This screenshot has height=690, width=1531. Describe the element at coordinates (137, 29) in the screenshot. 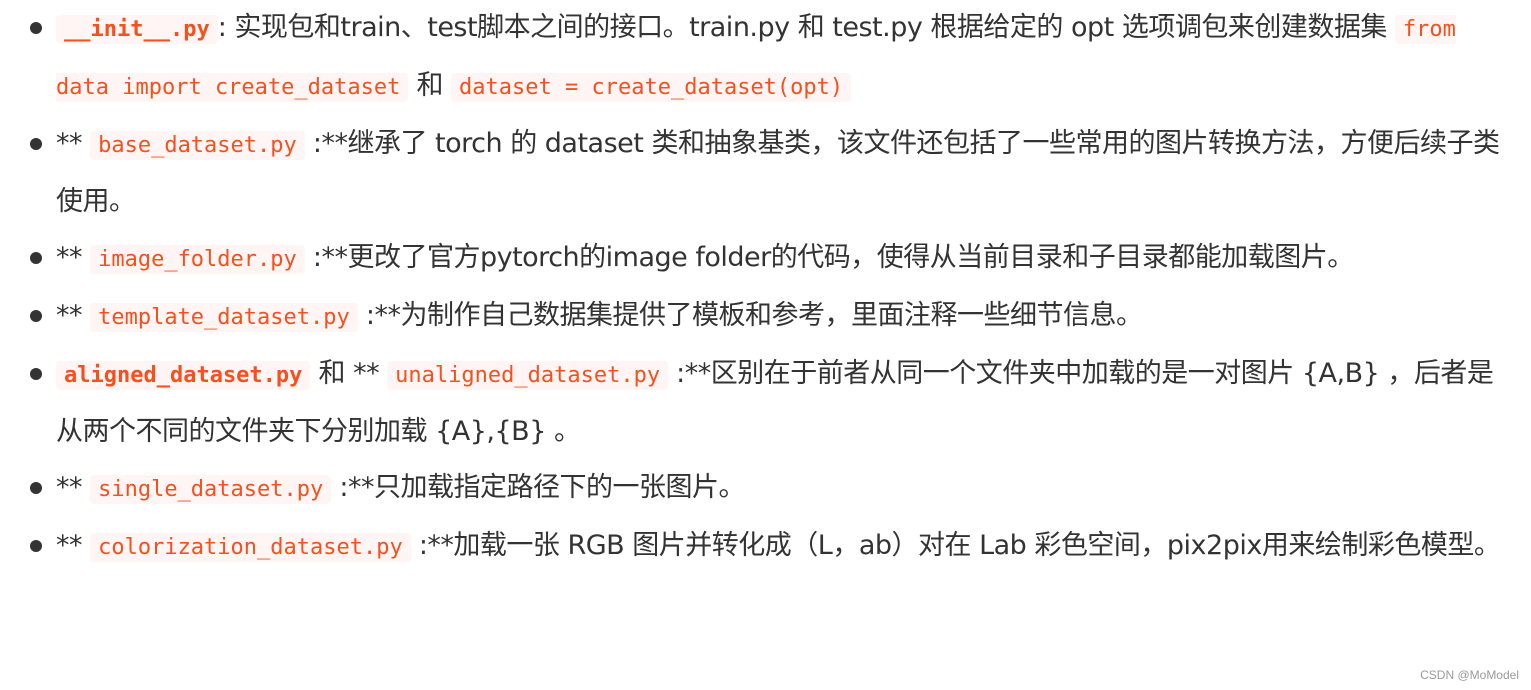

I see `inline-code: __init__.py` at that location.